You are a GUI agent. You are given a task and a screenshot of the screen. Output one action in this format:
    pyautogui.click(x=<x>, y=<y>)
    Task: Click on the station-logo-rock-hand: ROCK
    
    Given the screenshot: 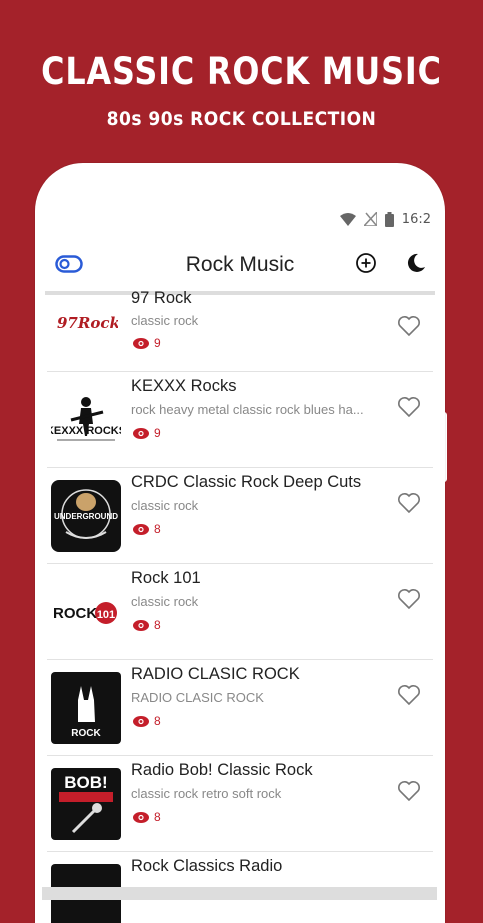 What is the action you would take?
    pyautogui.click(x=86, y=712)
    